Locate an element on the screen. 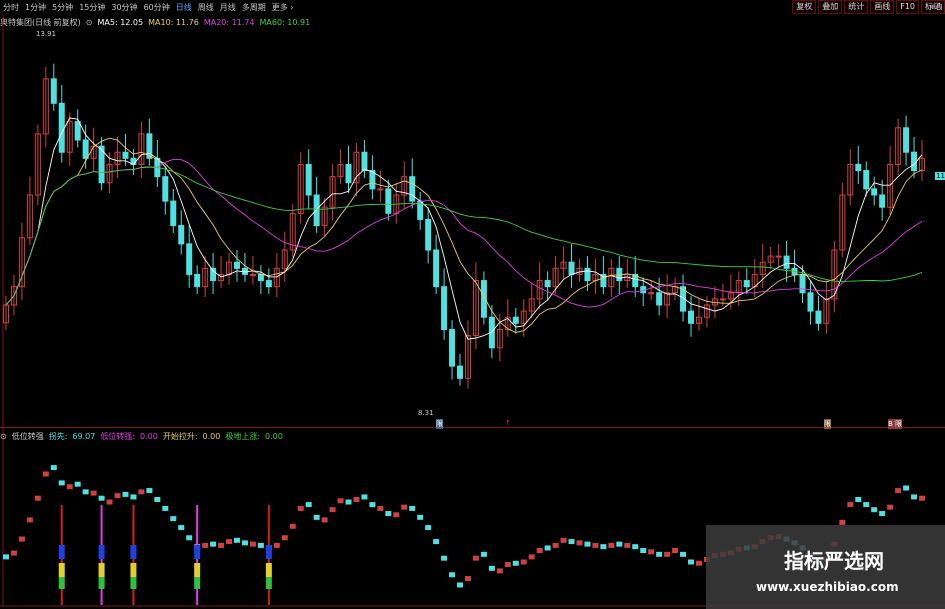 This screenshot has height=609, width=945. watermark: 指标严选网 www.xuezhibiao.com is located at coordinates (825, 567).